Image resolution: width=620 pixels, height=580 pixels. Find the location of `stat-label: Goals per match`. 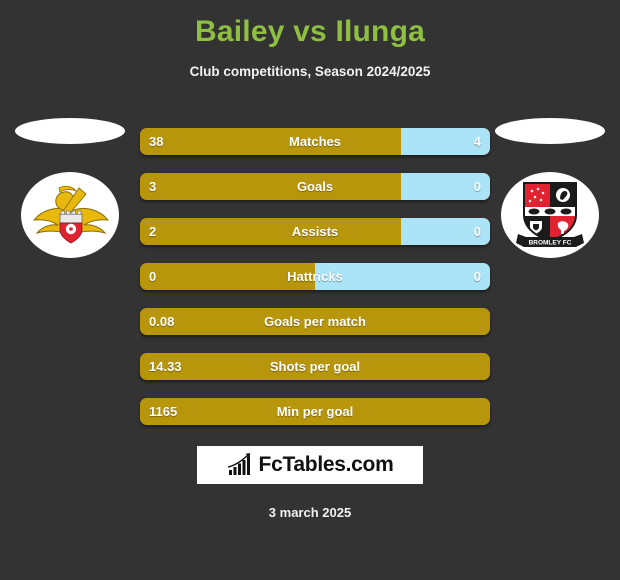

stat-label: Goals per match is located at coordinates (315, 321).